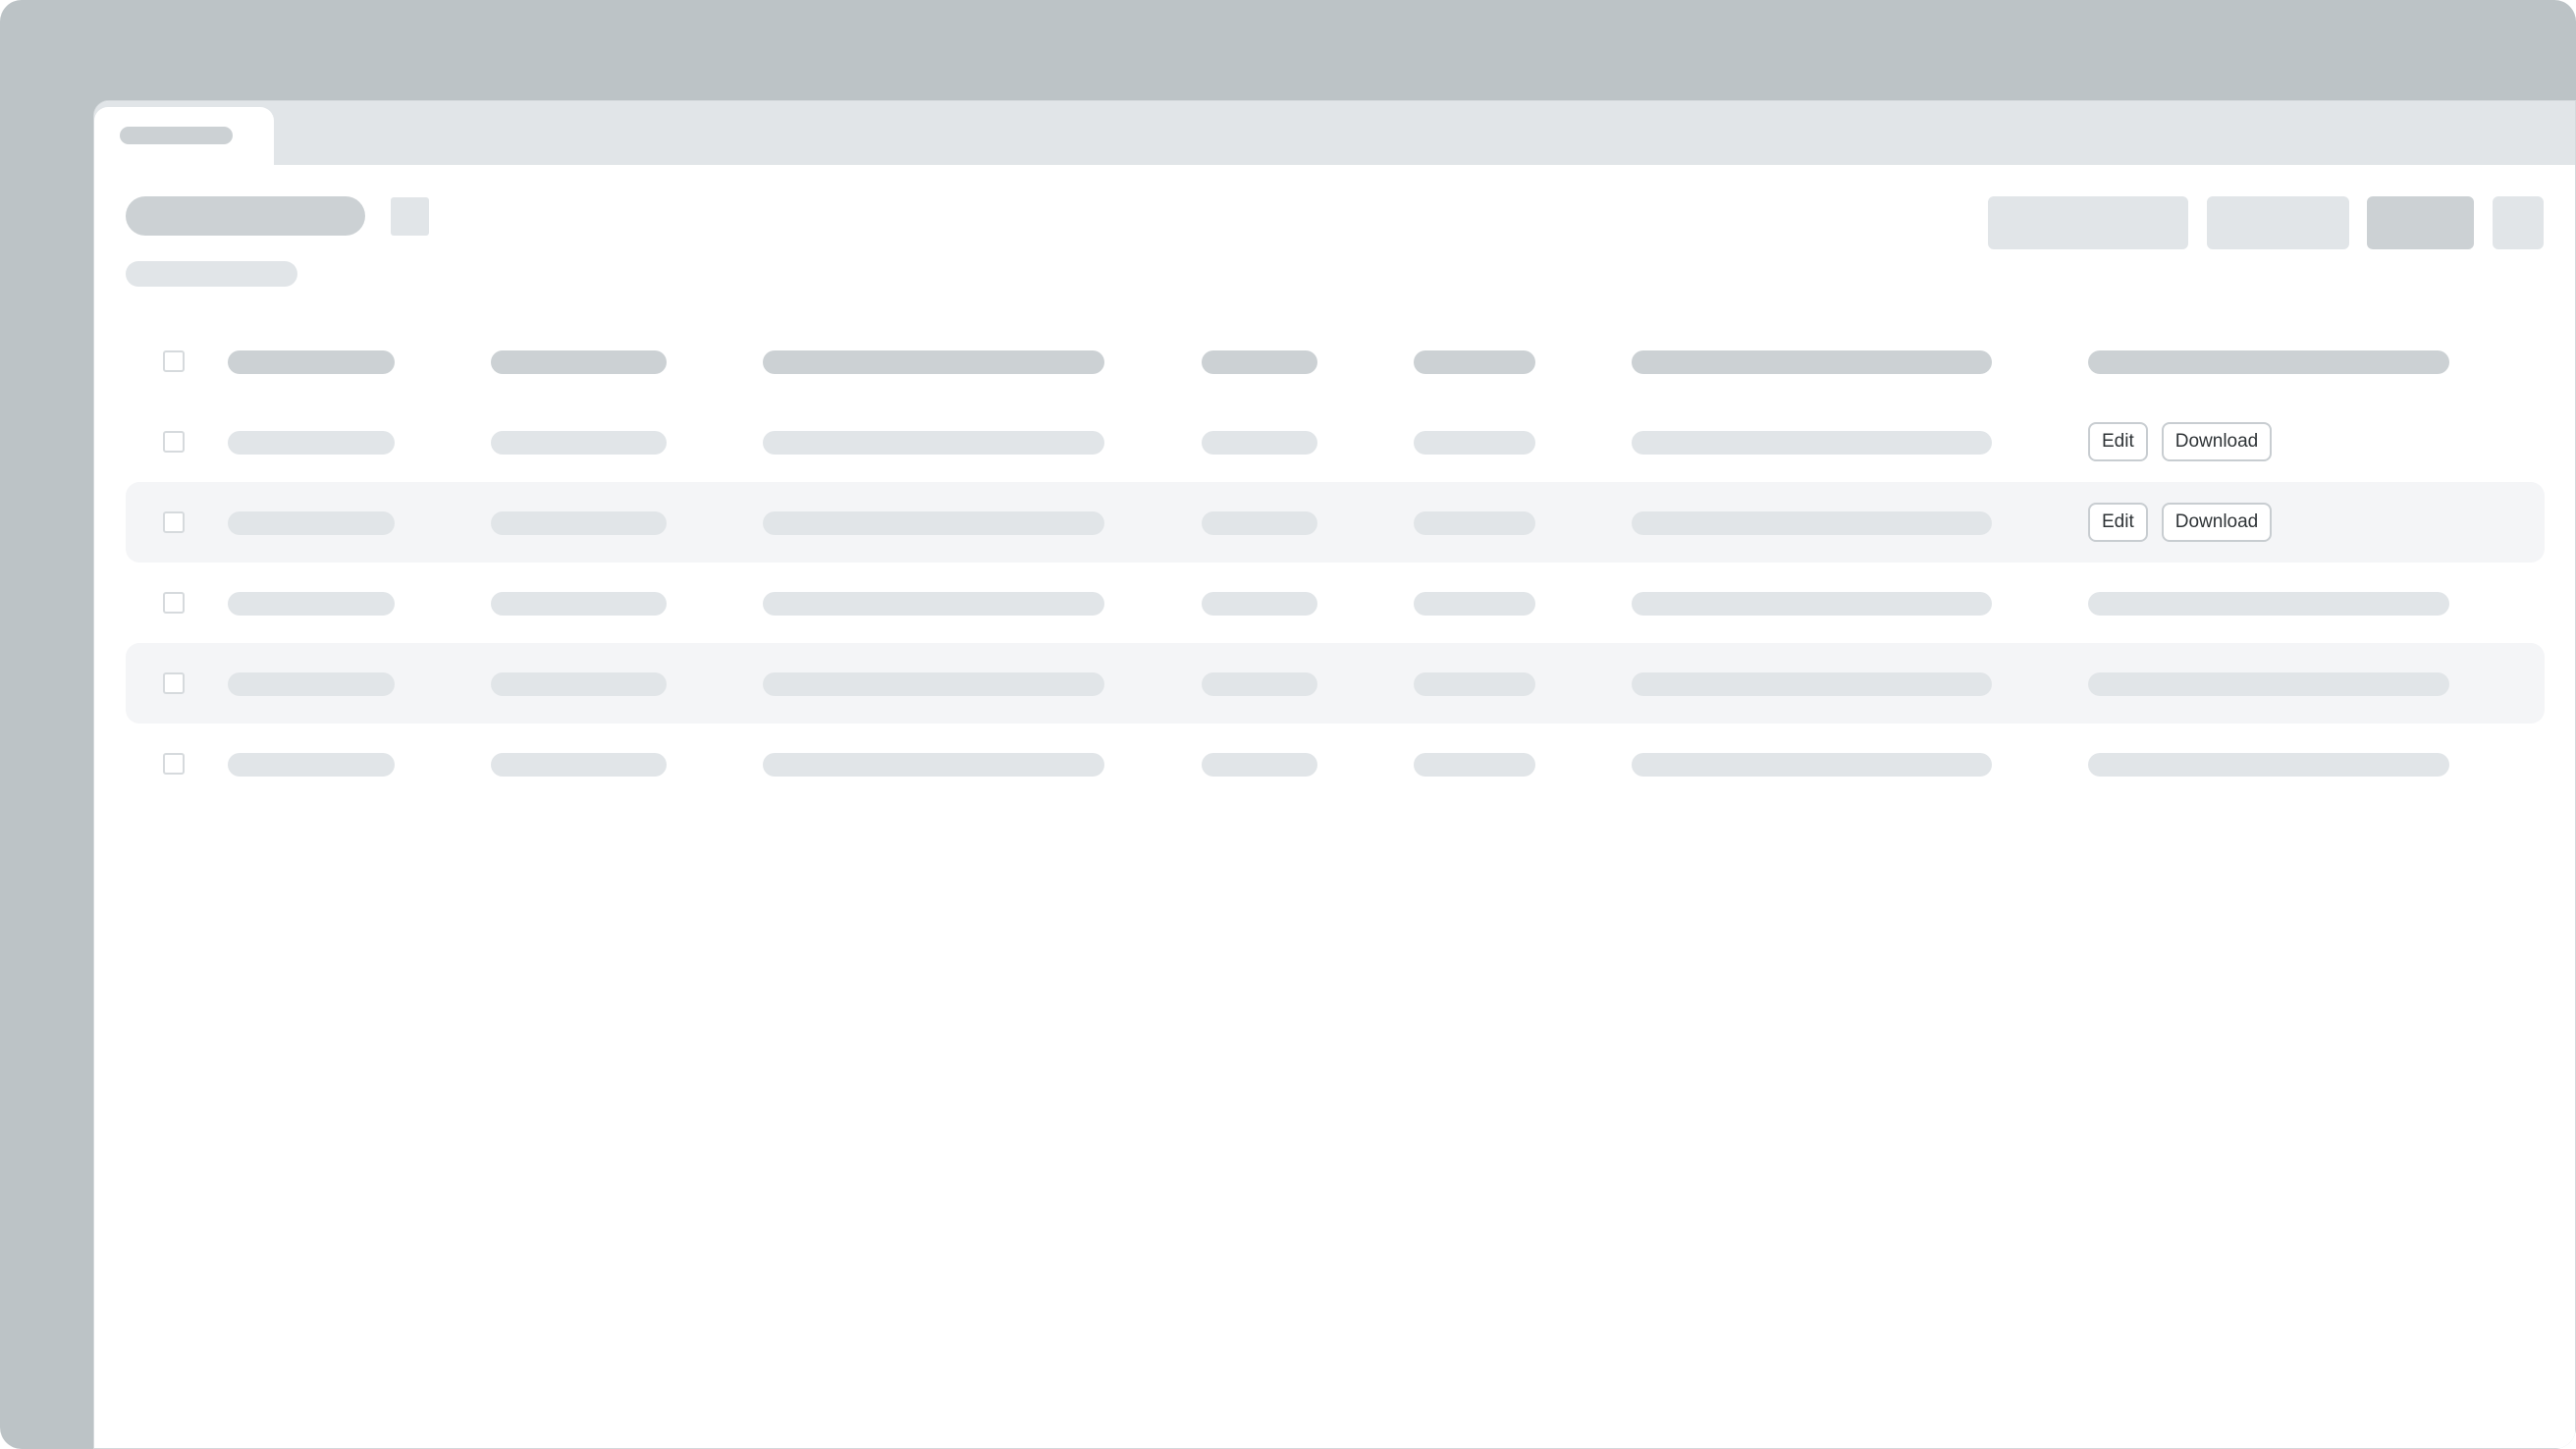  What do you see at coordinates (2420, 222) in the screenshot?
I see `toolbar-button-primary` at bounding box center [2420, 222].